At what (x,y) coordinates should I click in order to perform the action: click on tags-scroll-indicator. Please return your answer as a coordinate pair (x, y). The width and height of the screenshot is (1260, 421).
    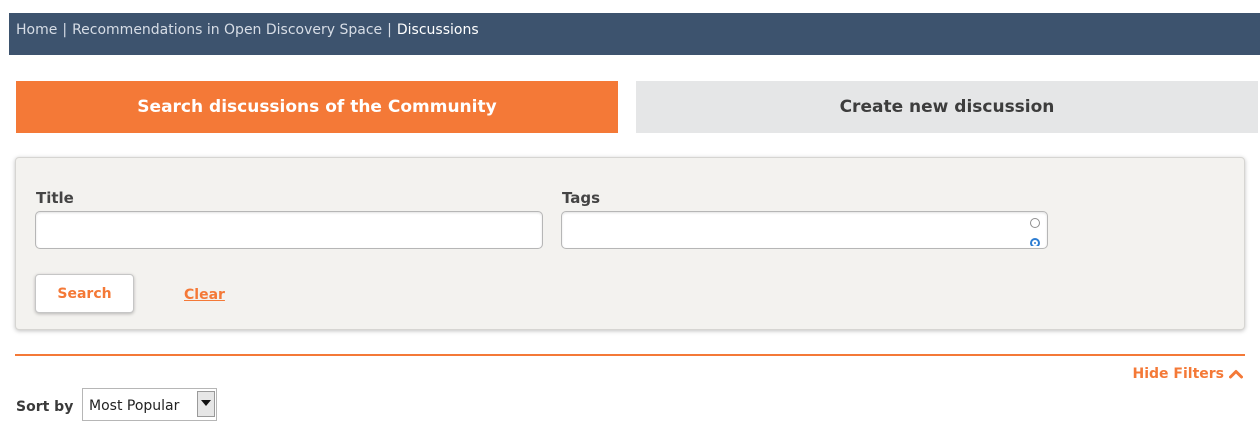
    Looking at the image, I should click on (1036, 231).